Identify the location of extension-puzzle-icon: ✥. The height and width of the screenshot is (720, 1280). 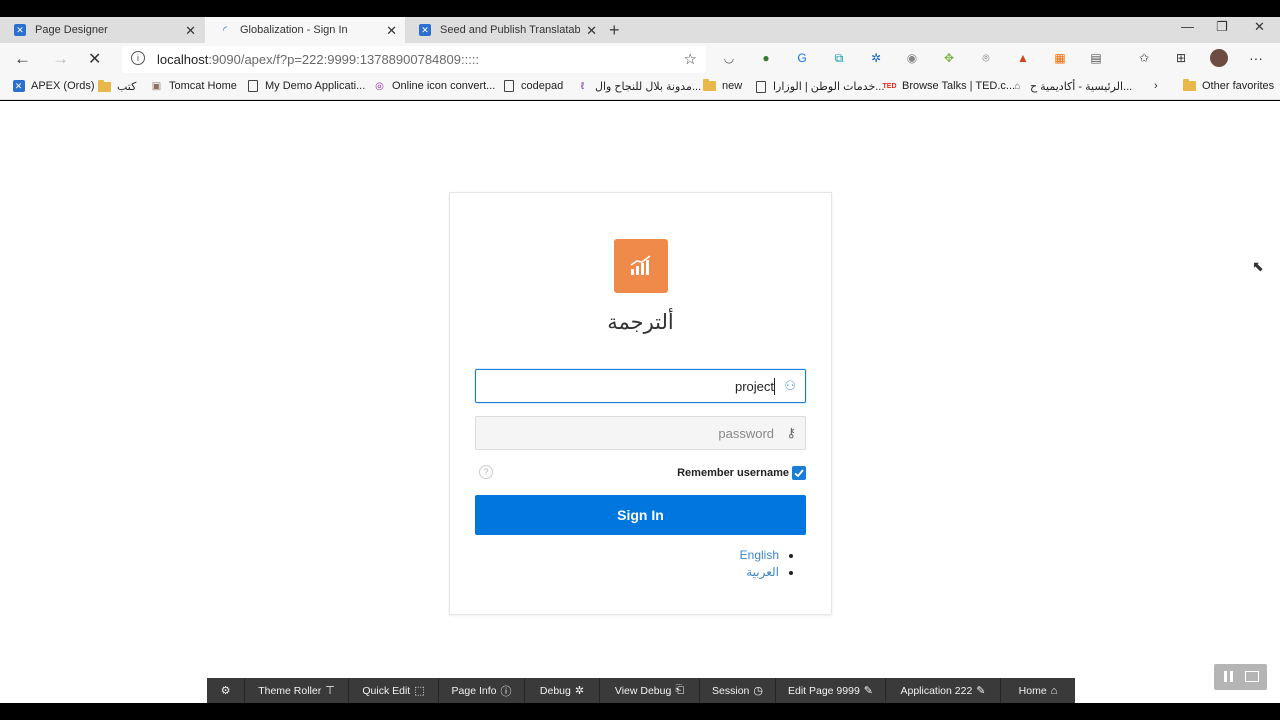
(949, 58).